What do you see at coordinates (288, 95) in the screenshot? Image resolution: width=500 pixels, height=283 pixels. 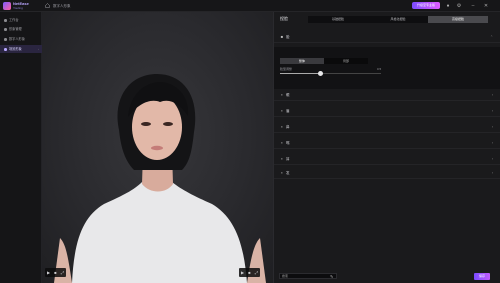 I see `section-label: 眼` at bounding box center [288, 95].